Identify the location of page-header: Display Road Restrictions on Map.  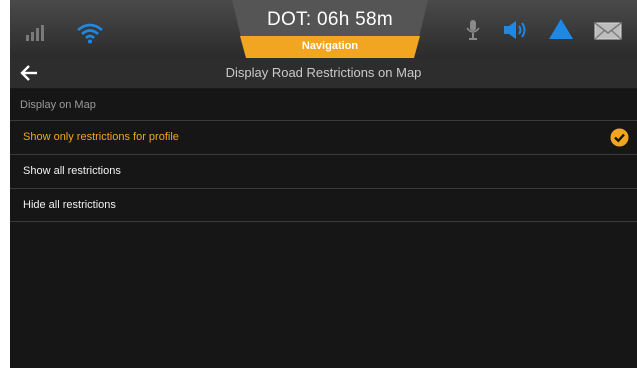
(323, 73).